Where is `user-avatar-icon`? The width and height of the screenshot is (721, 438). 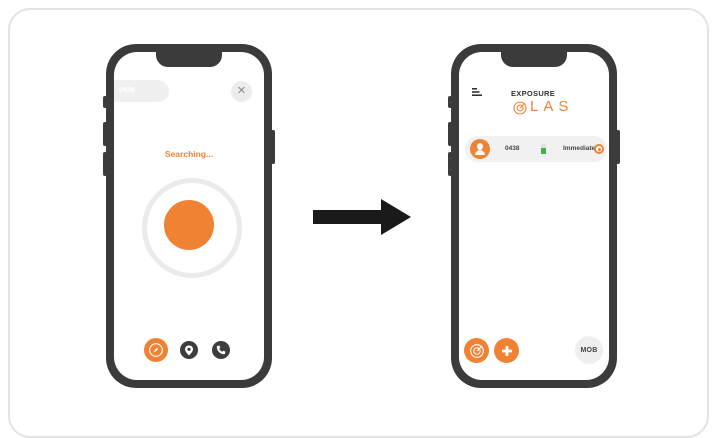
user-avatar-icon is located at coordinates (480, 149).